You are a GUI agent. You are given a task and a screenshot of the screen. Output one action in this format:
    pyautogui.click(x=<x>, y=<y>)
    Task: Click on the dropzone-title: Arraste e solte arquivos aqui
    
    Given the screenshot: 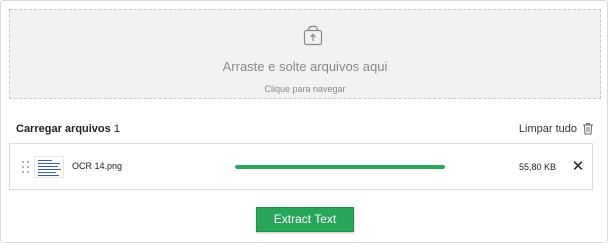 What is the action you would take?
    pyautogui.click(x=305, y=66)
    